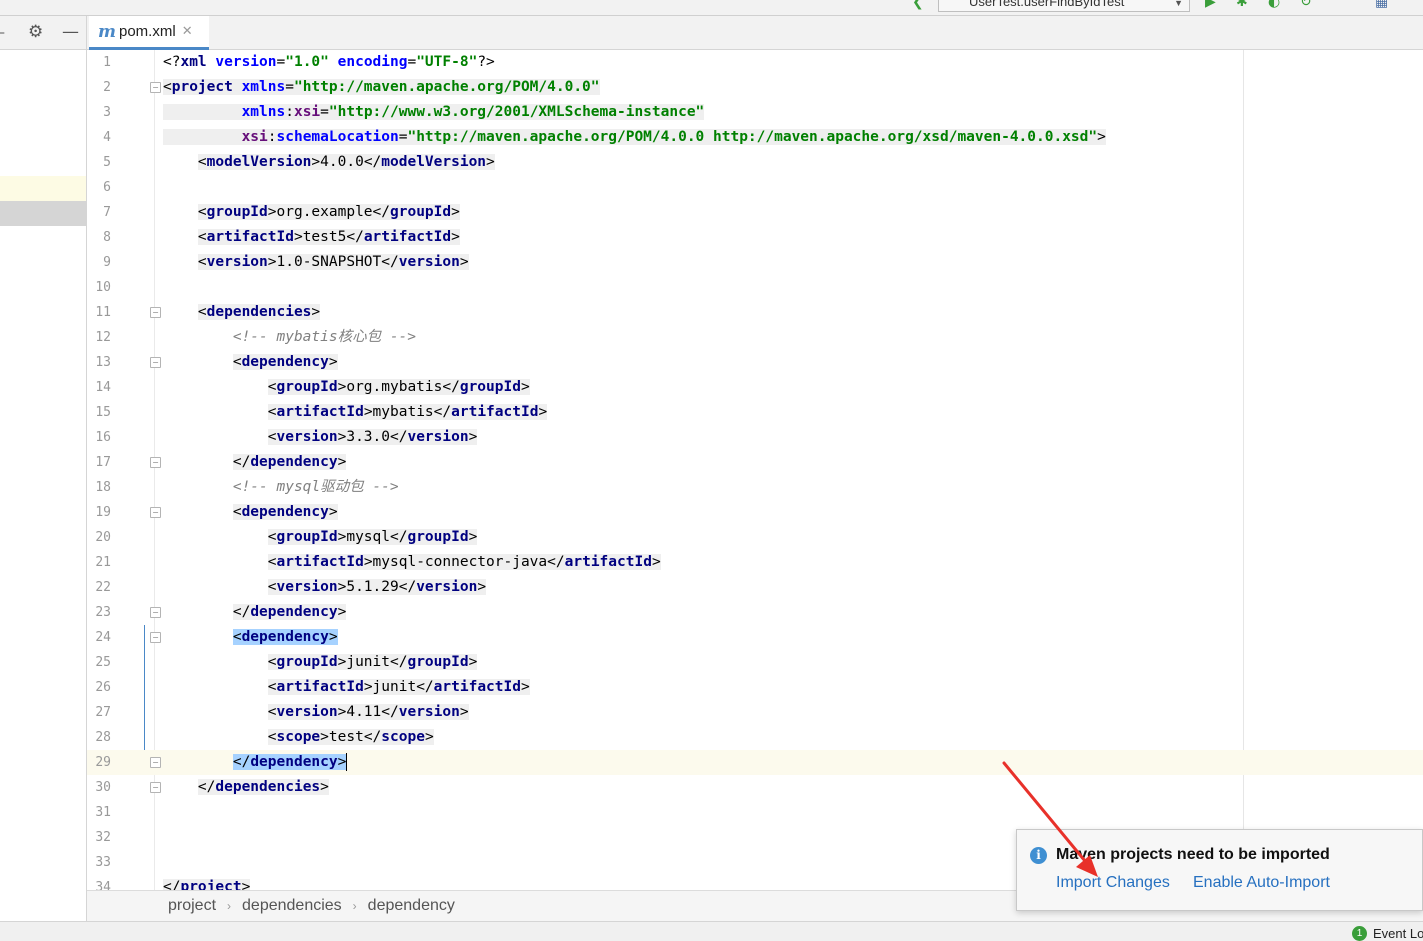  I want to click on gear-icon: ⚙, so click(35, 32).